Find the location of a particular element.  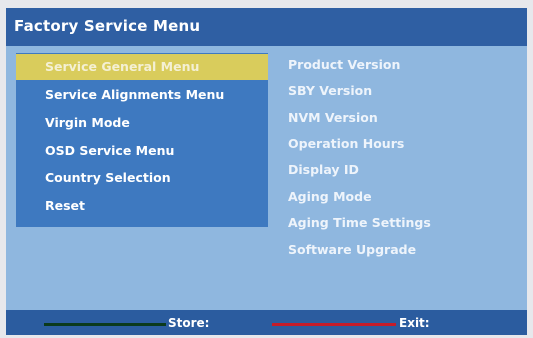

menu-item-reset: Reset is located at coordinates (142, 206).